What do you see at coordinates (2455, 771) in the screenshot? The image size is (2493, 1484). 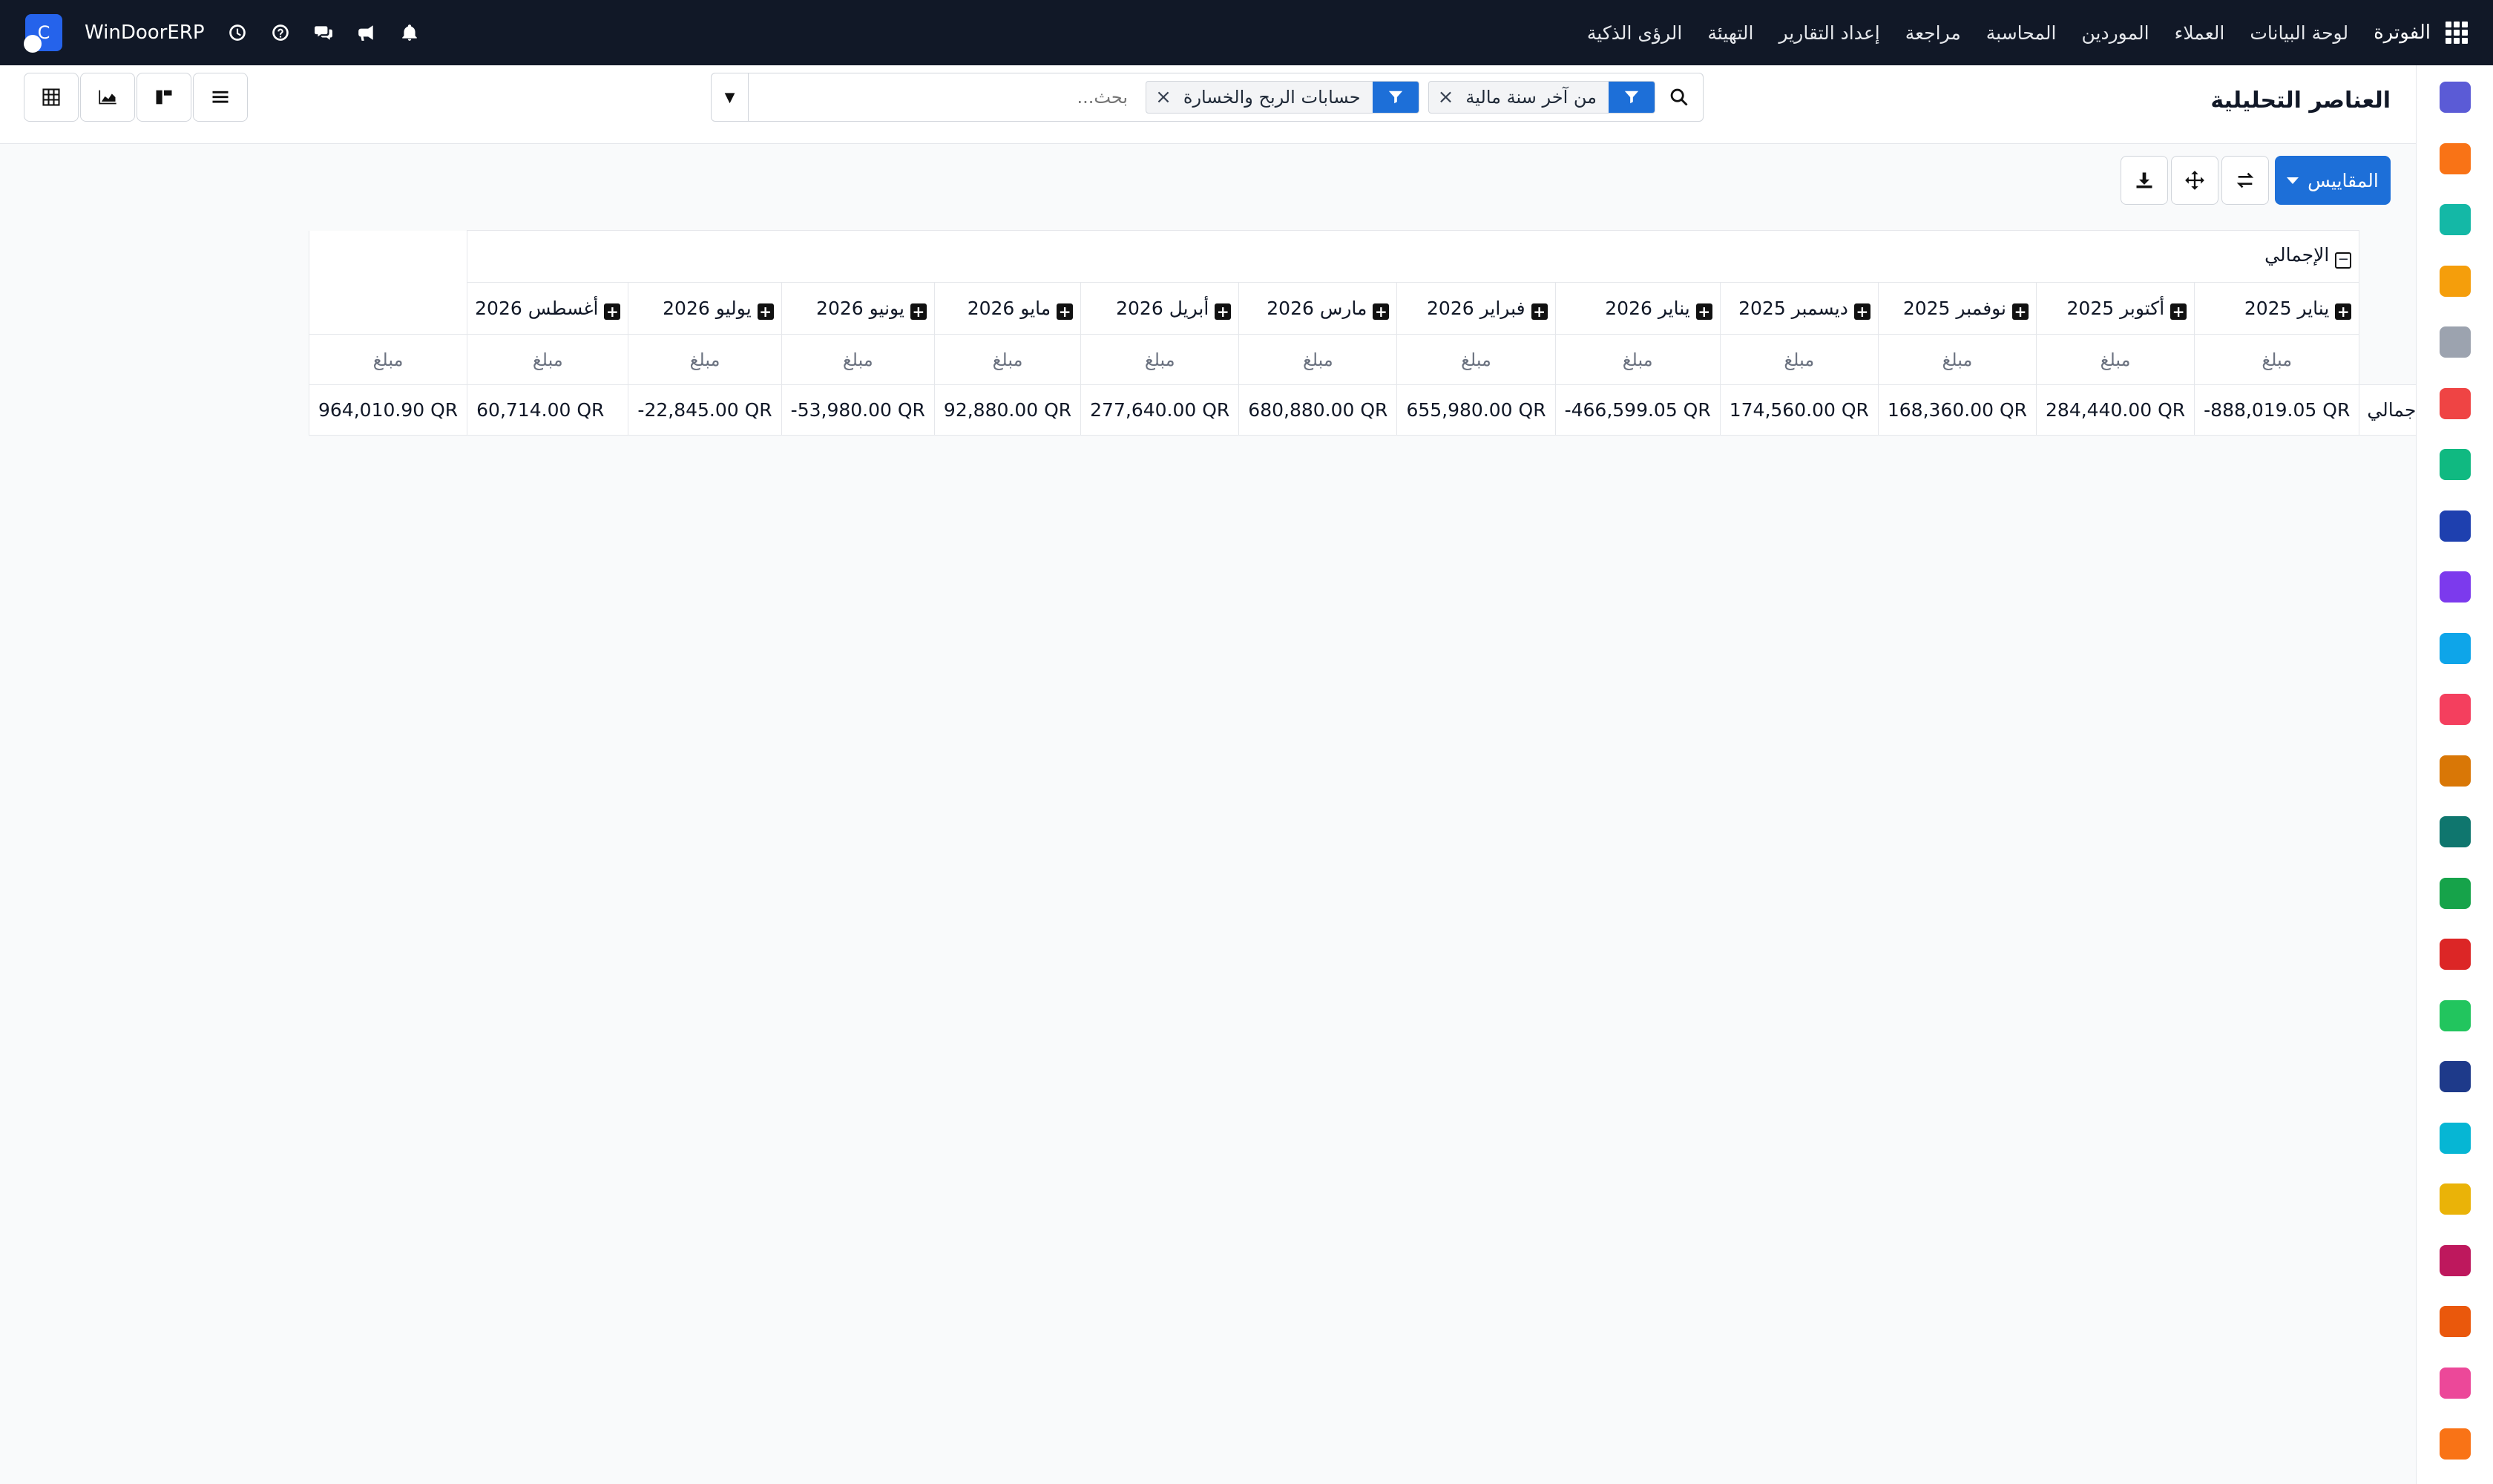 I see `calendar-app-icon` at bounding box center [2455, 771].